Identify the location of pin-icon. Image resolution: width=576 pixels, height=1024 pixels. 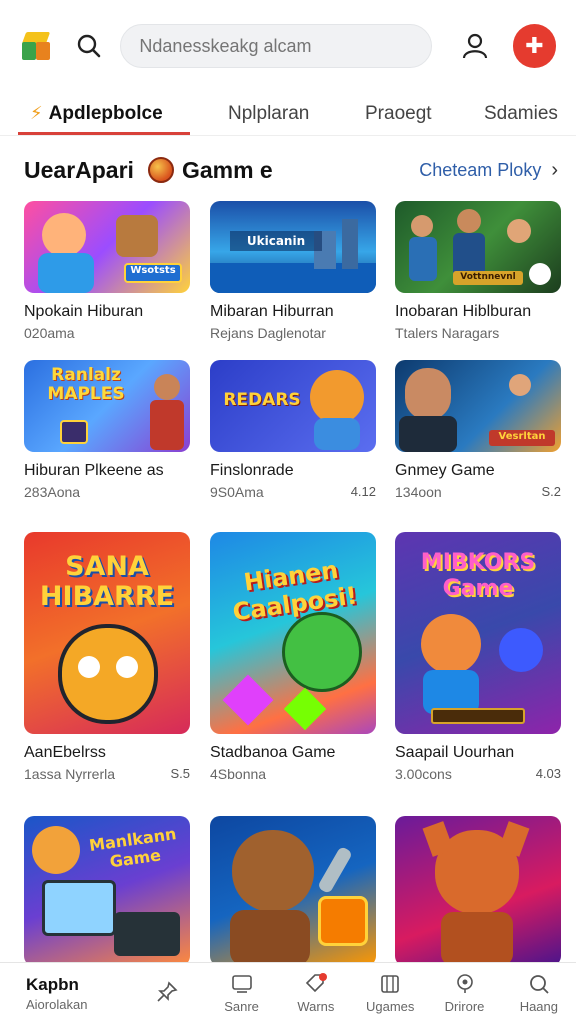
(167, 991).